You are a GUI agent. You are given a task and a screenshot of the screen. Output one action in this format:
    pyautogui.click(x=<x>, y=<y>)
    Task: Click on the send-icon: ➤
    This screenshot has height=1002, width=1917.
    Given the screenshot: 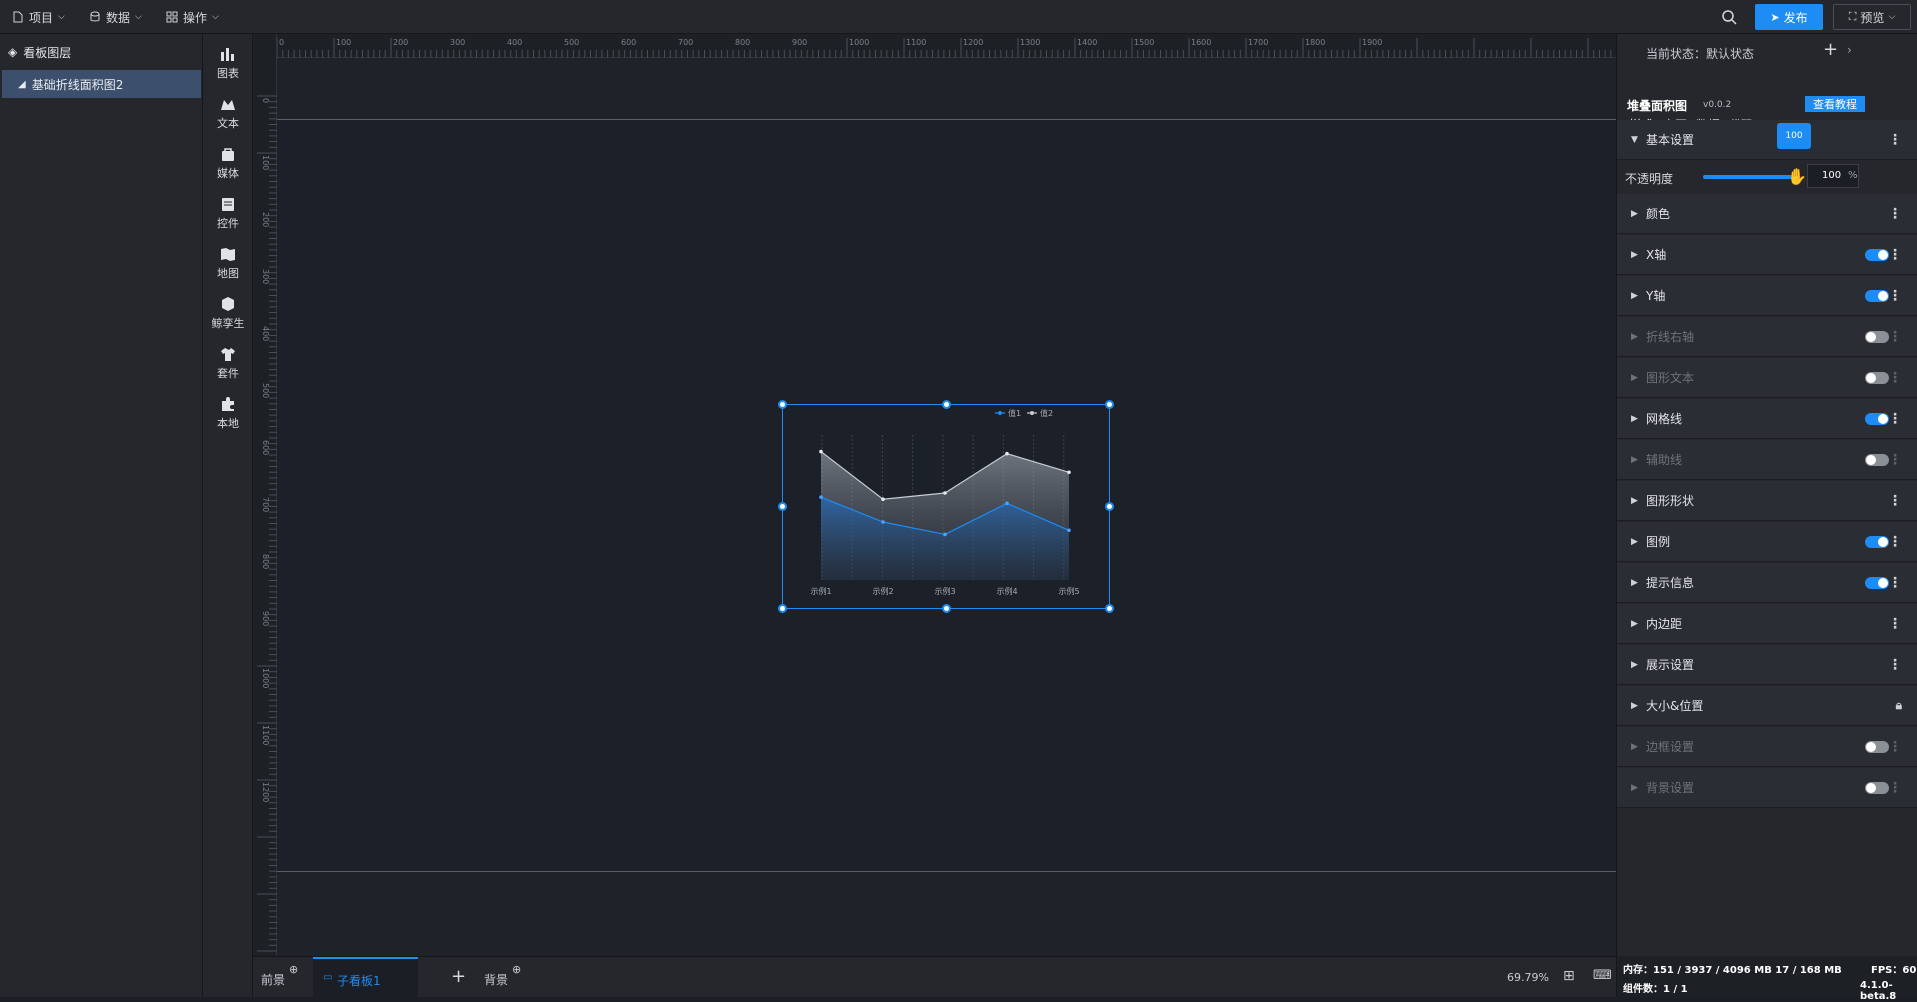 What is the action you would take?
    pyautogui.click(x=1775, y=17)
    